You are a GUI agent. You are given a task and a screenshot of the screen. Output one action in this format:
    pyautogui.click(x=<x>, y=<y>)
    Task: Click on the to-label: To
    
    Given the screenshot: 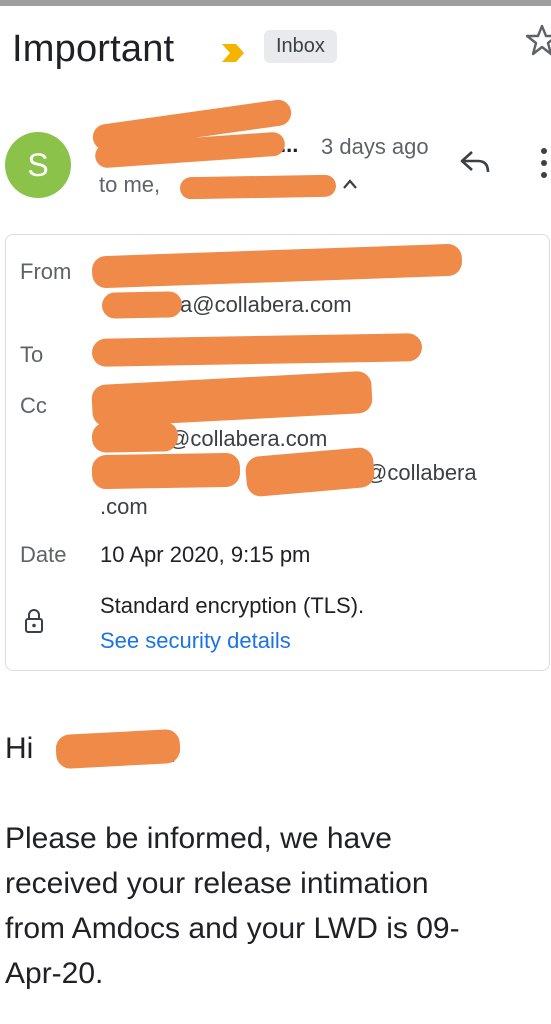 What is the action you would take?
    pyautogui.click(x=32, y=354)
    